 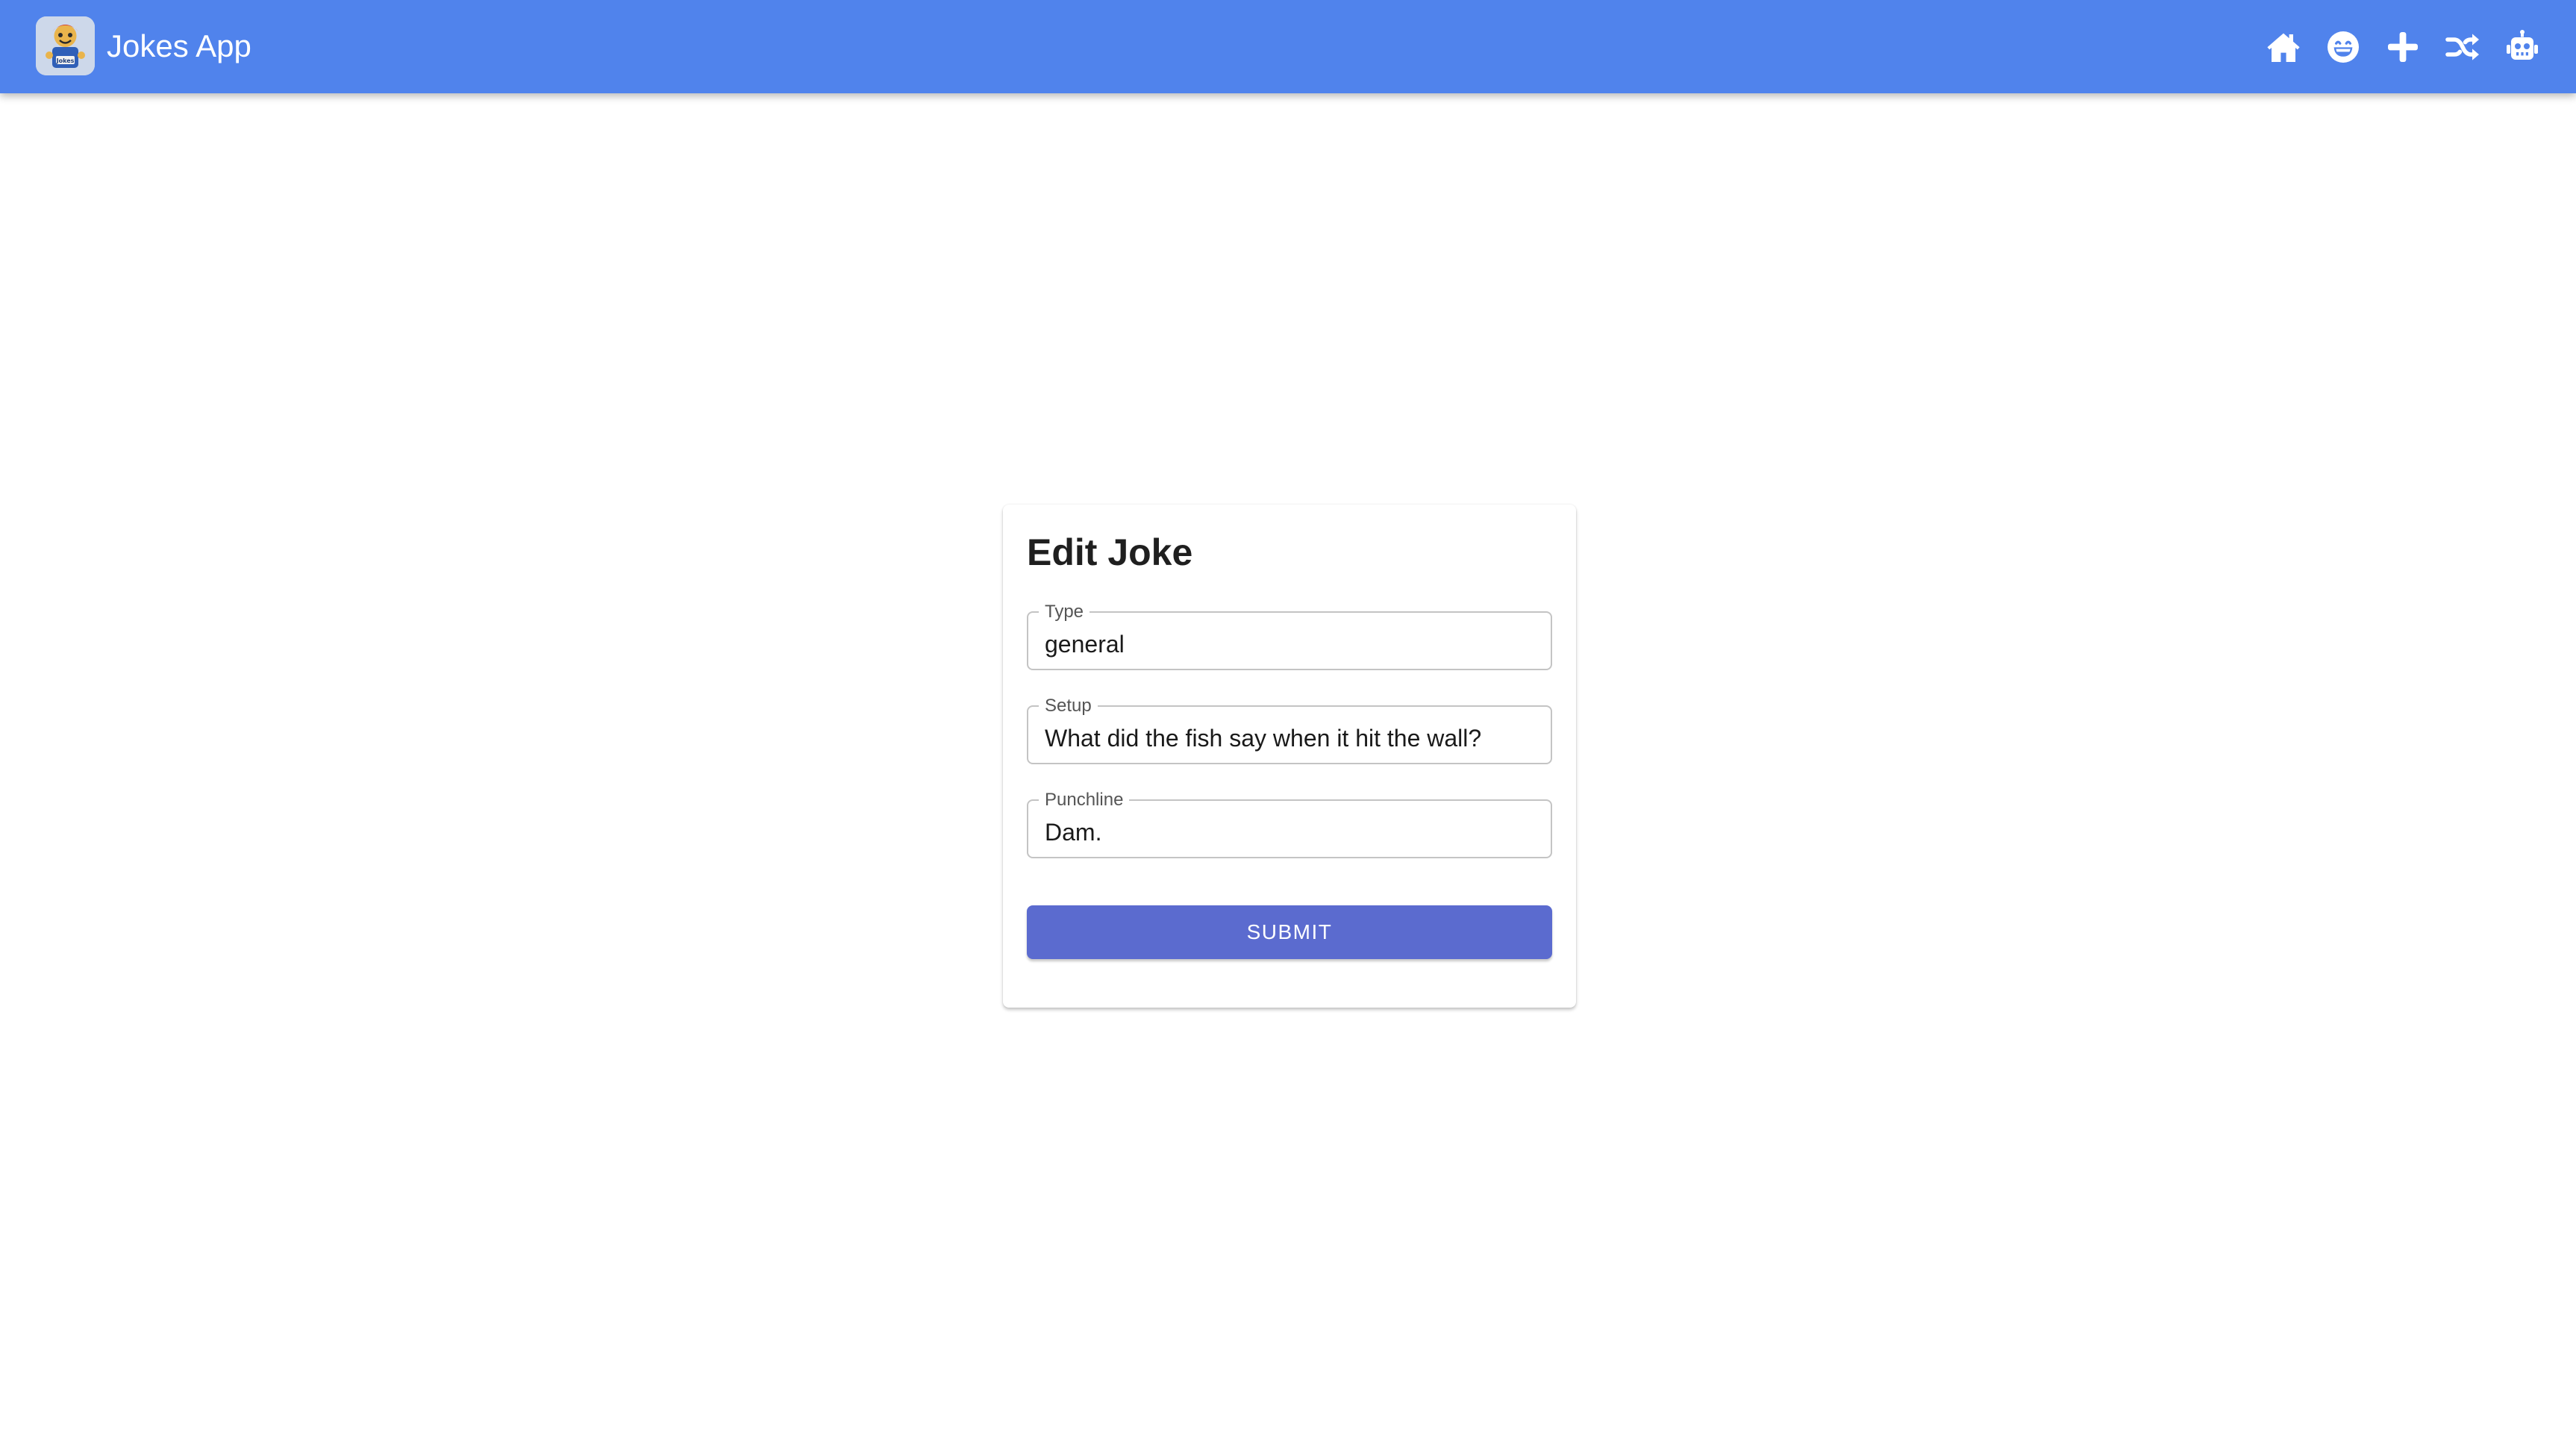 What do you see at coordinates (1289, 829) in the screenshot?
I see `punchline-input` at bounding box center [1289, 829].